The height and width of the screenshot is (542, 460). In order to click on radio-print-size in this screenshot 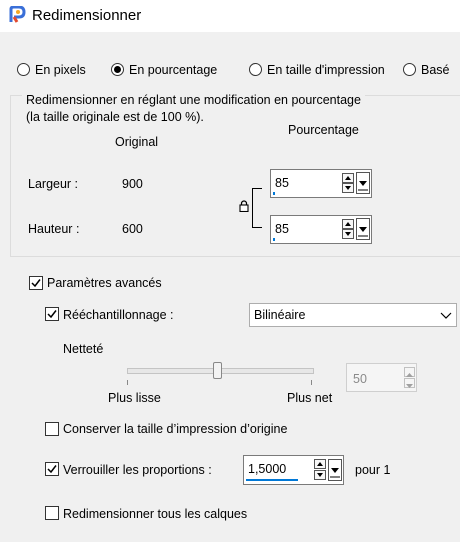, I will do `click(255, 69)`.